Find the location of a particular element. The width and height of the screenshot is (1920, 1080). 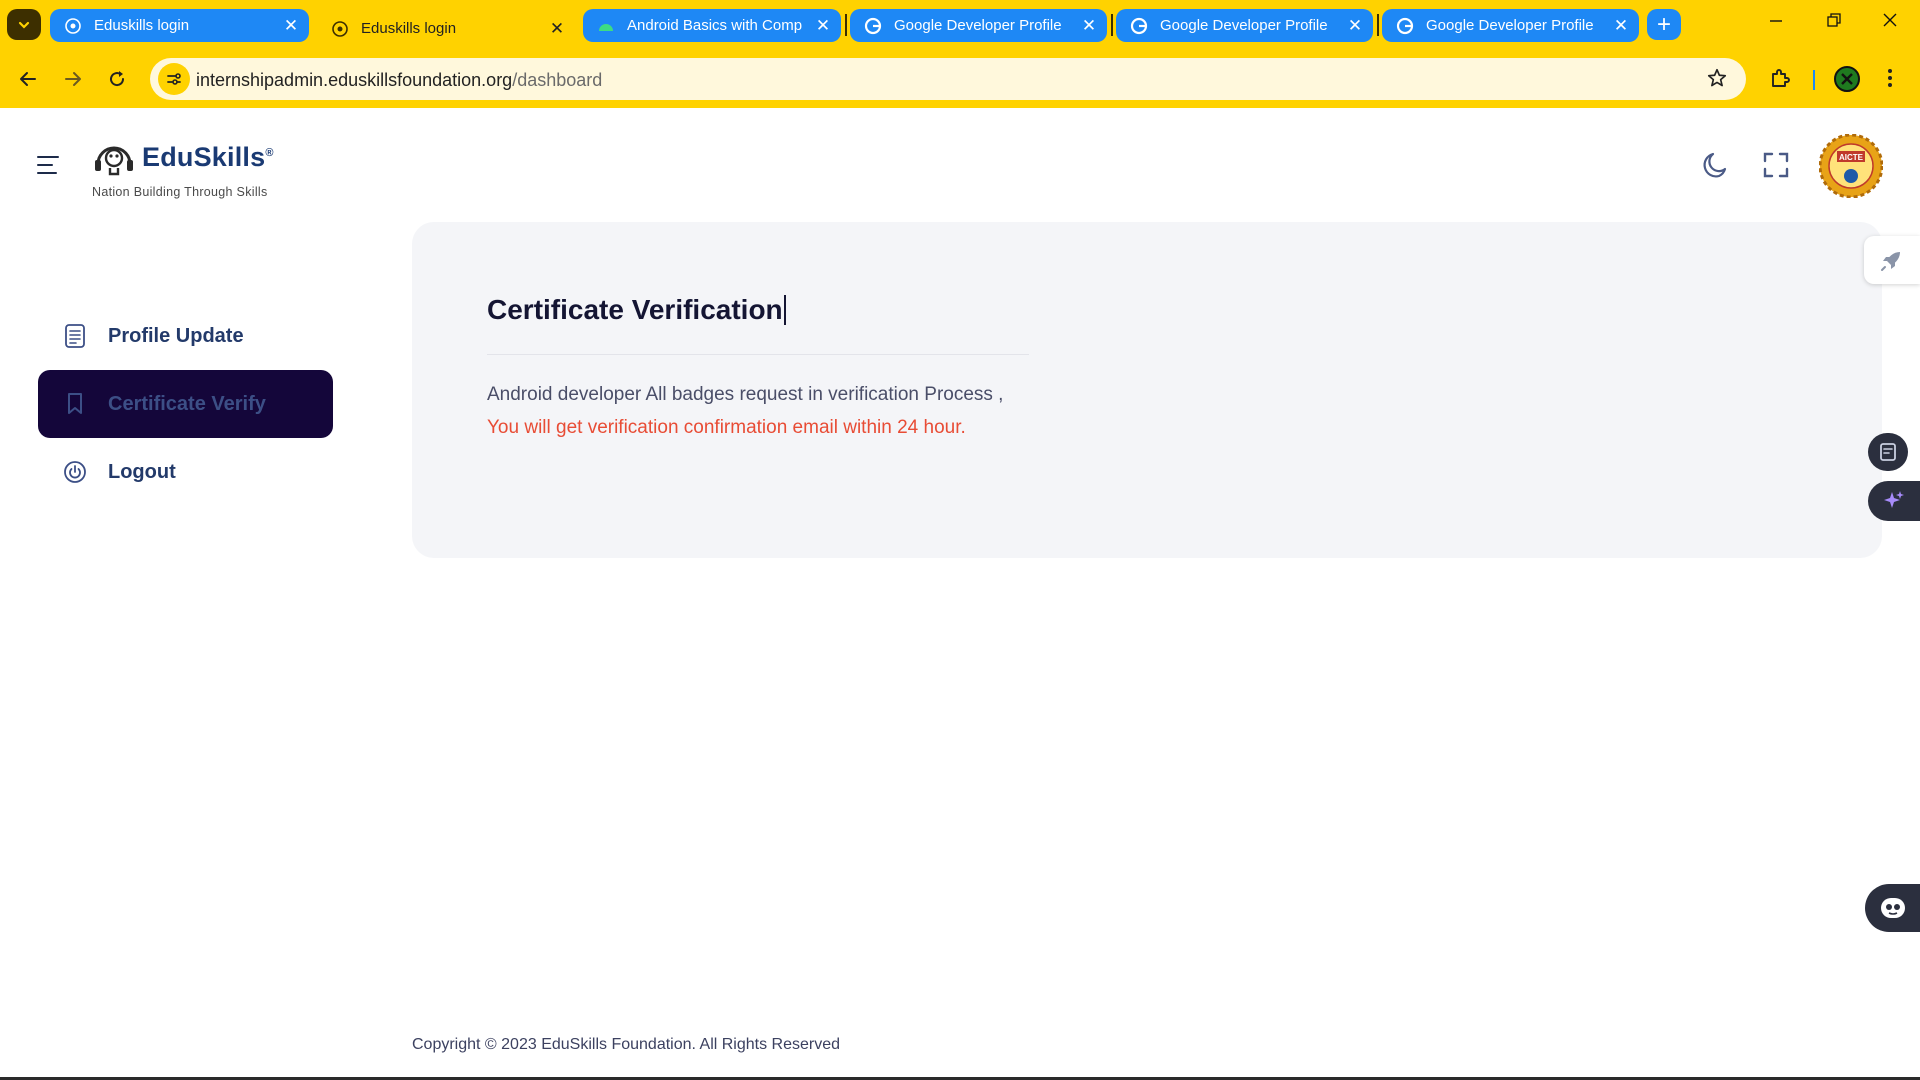

notes-widget-button is located at coordinates (1888, 452).